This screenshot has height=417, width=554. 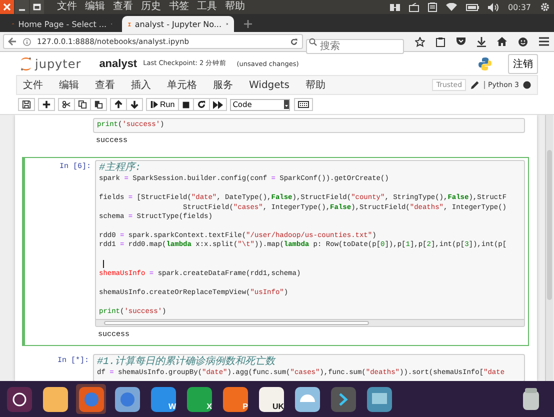 I want to click on chevron-icon, so click(x=343, y=399).